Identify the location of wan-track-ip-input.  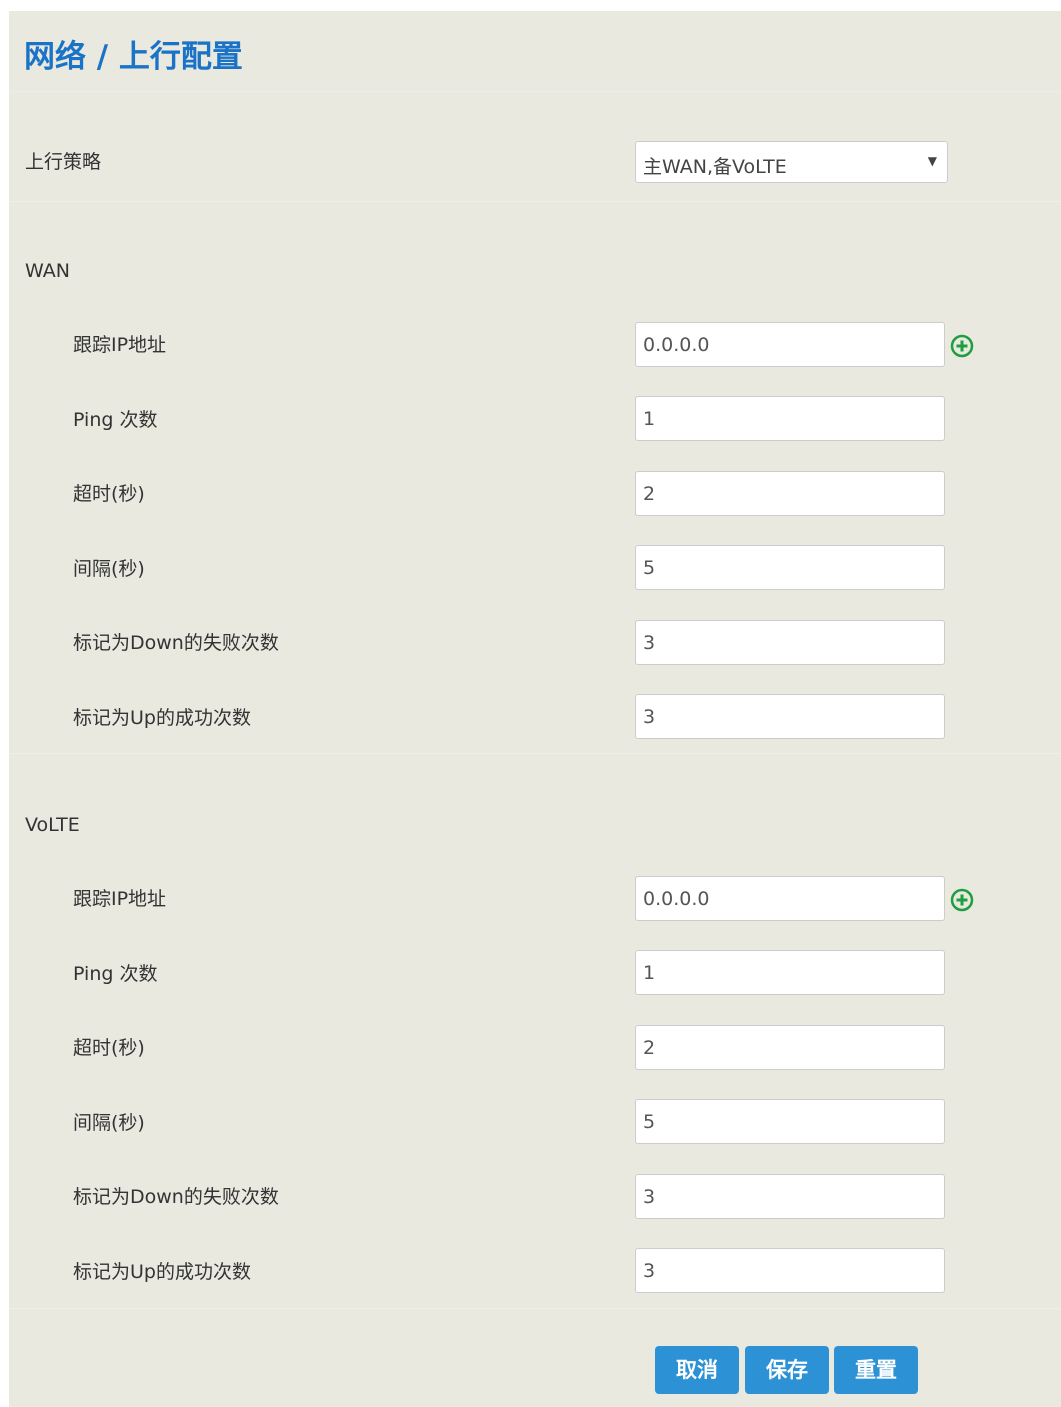
(790, 344).